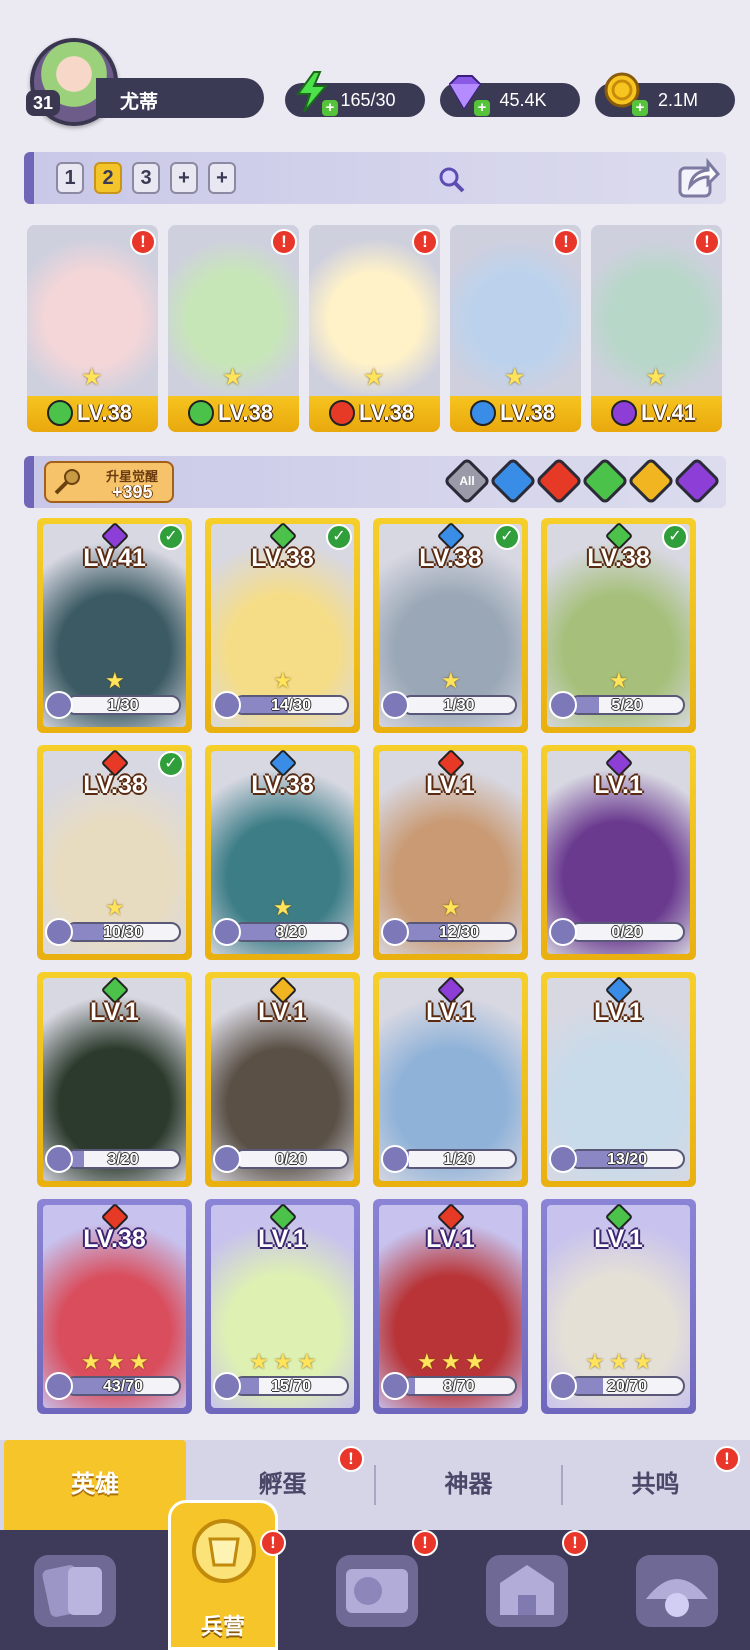 Image resolution: width=750 pixels, height=1650 pixels. I want to click on share-icon, so click(698, 178).